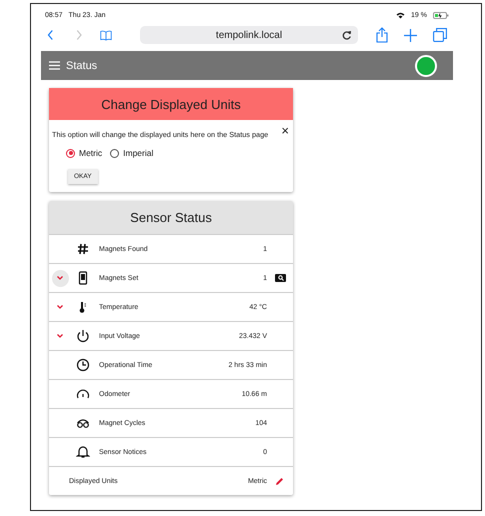 The width and height of the screenshot is (485, 516). Describe the element at coordinates (132, 153) in the screenshot. I see `radio-option: Imperial` at that location.